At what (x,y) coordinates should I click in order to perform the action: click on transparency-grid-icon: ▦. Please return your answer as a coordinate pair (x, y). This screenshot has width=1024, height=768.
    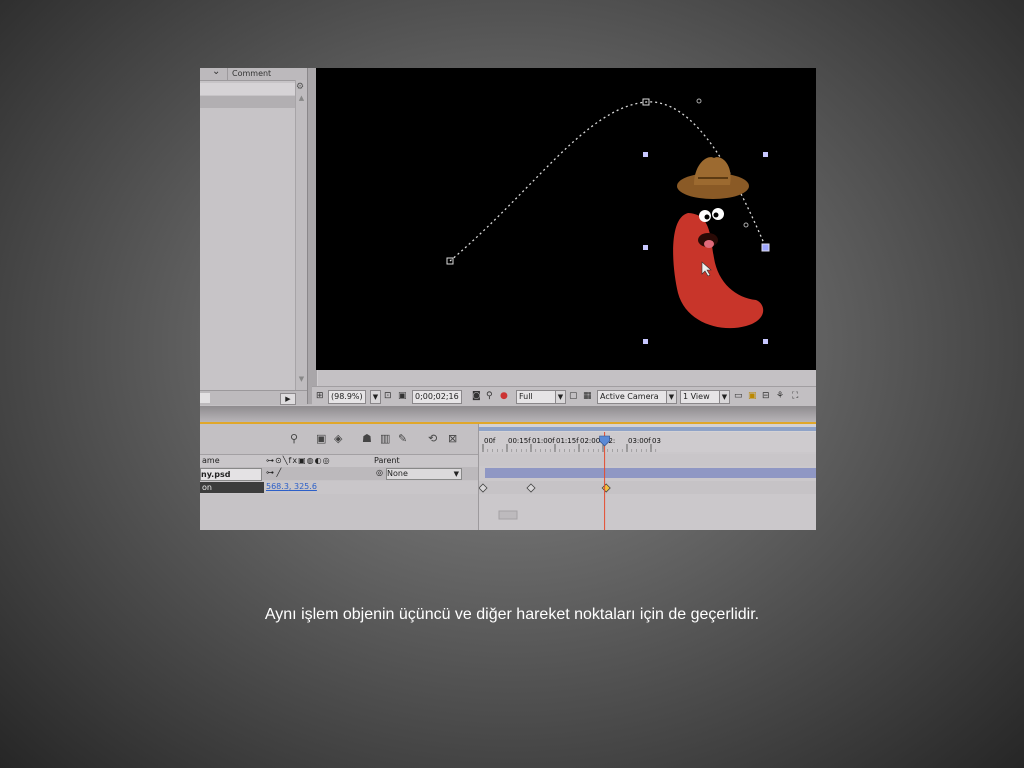
    Looking at the image, I should click on (587, 396).